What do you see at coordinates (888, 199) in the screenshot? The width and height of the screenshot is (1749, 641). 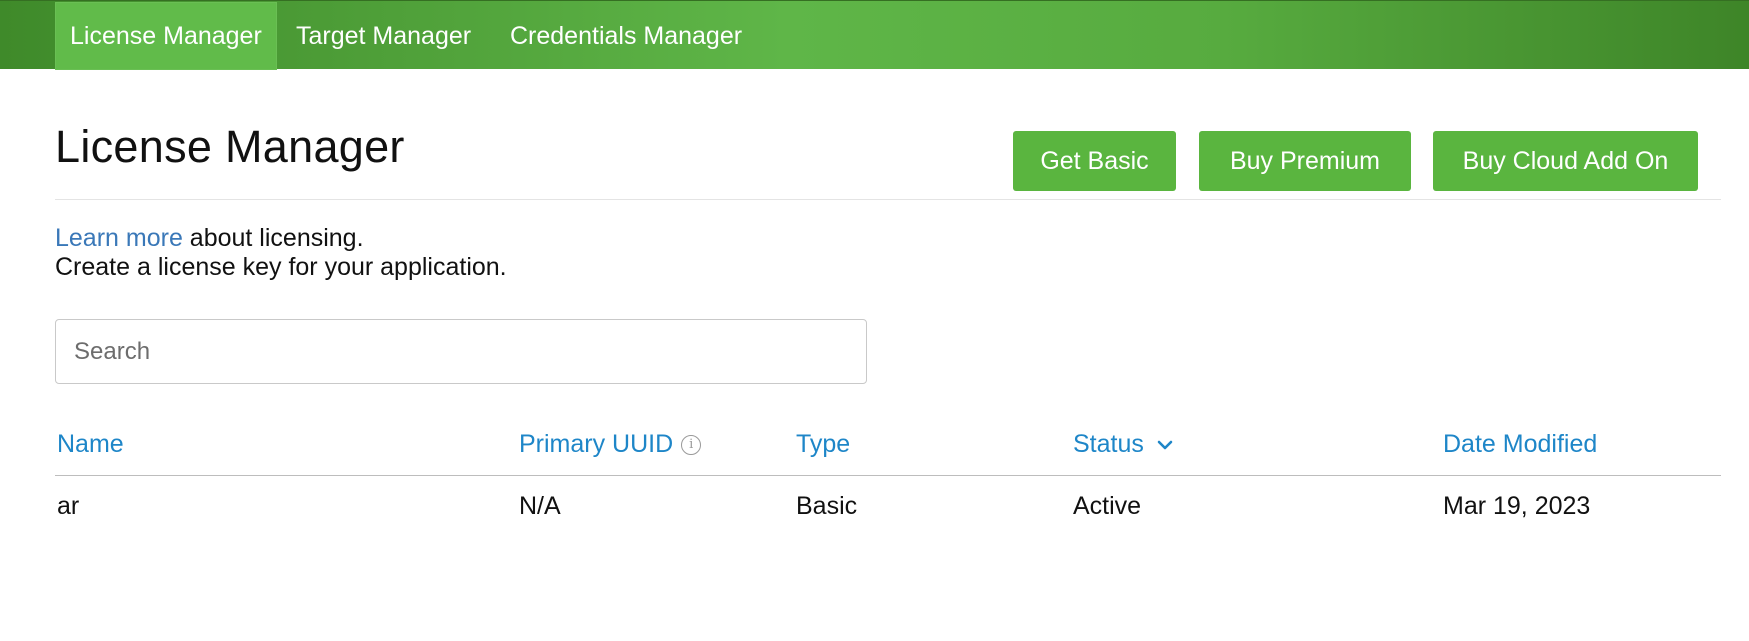 I see `header-divider` at bounding box center [888, 199].